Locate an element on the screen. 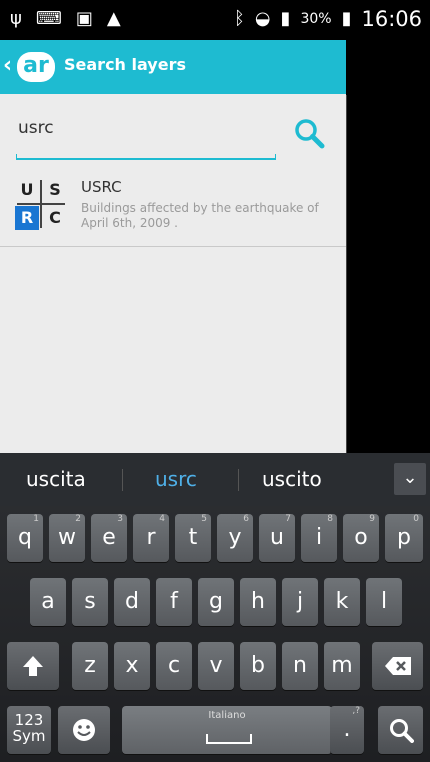 The width and height of the screenshot is (430, 762). search-row is located at coordinates (173, 130).